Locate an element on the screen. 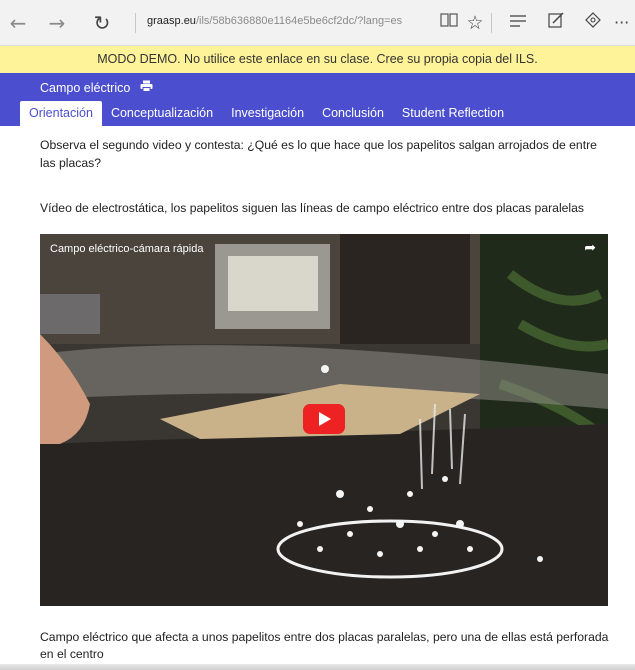 This screenshot has width=635, height=670. tab-investigacion: Investigación is located at coordinates (267, 113).